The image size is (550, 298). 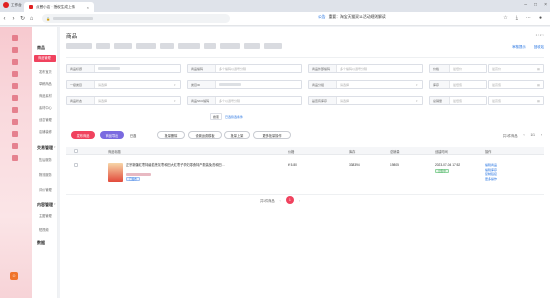 I want to click on nav-item-publish: 发布宝贝, so click(x=45, y=71).